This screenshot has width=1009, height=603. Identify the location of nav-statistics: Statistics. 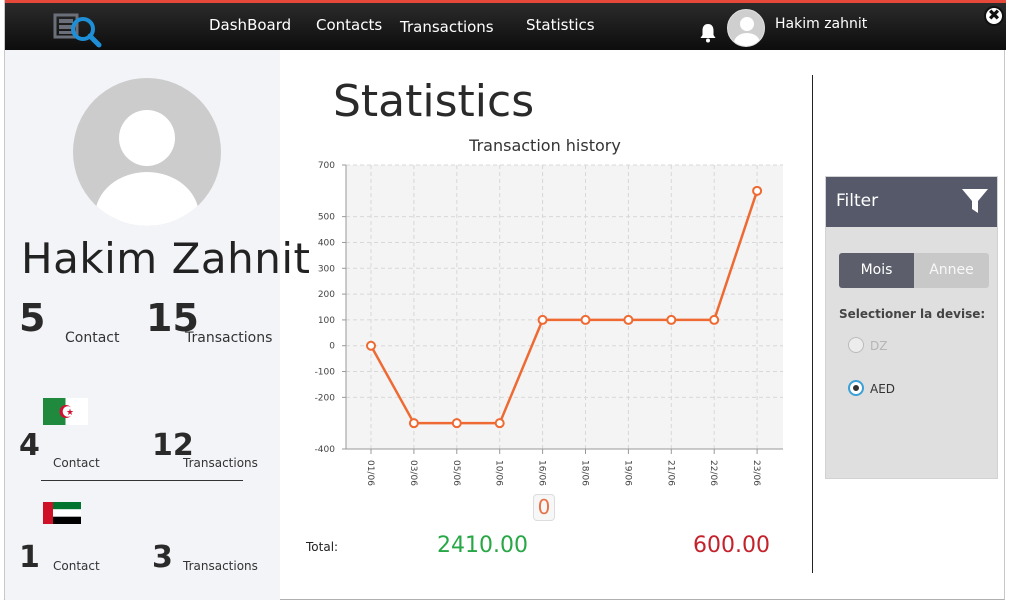
(560, 25).